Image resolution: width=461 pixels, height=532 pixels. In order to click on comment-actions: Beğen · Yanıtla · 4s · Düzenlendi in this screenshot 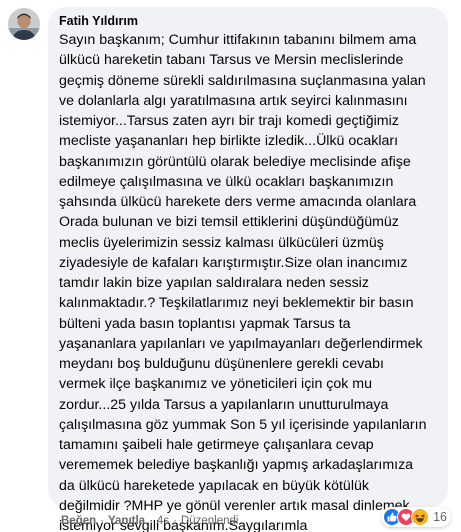, I will do `click(149, 521)`.